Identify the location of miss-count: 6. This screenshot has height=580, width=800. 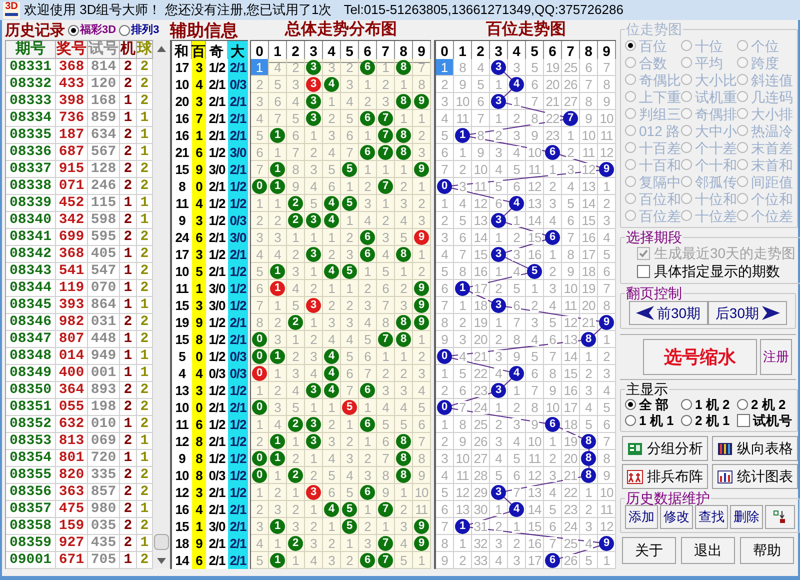
(444, 509).